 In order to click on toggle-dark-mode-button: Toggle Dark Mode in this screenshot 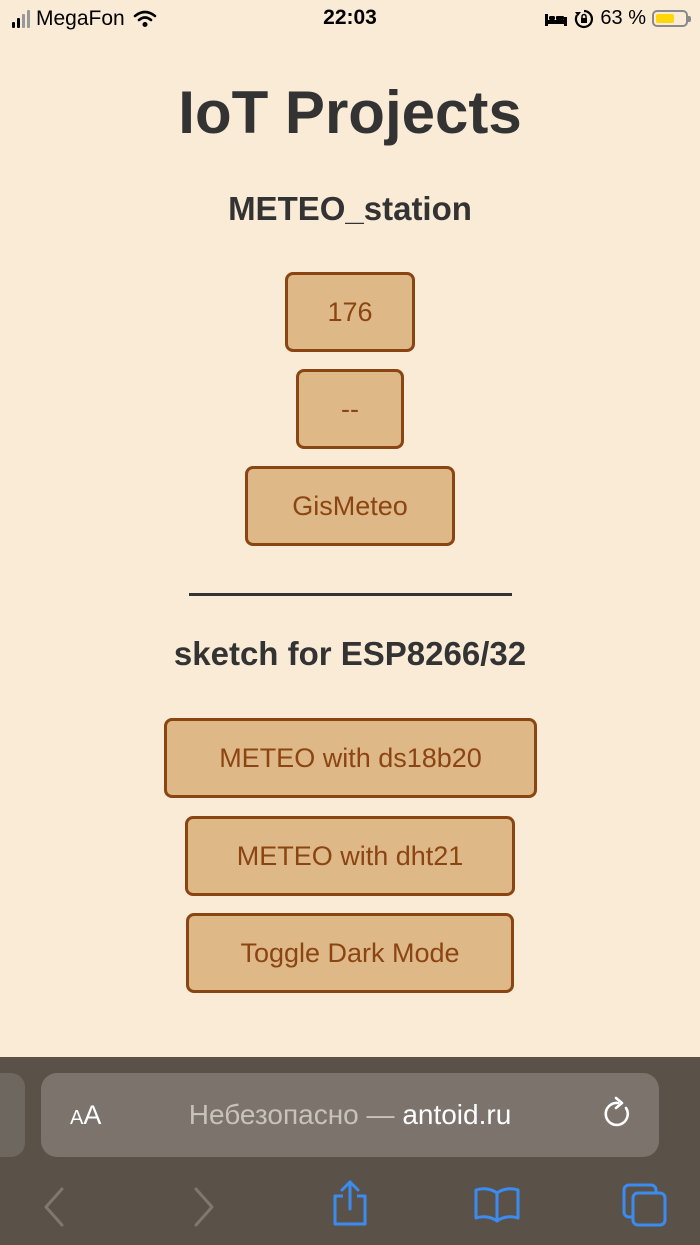, I will do `click(350, 953)`.